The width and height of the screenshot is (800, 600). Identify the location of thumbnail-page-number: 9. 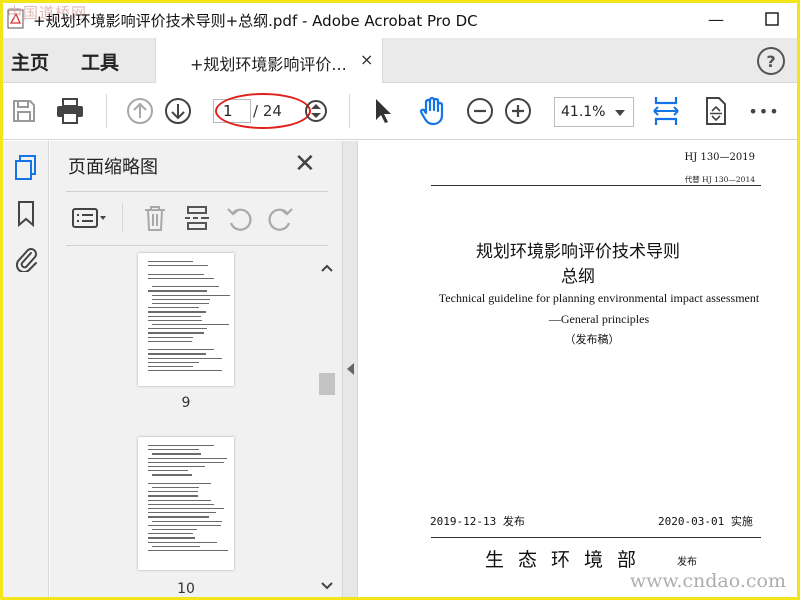
(186, 403).